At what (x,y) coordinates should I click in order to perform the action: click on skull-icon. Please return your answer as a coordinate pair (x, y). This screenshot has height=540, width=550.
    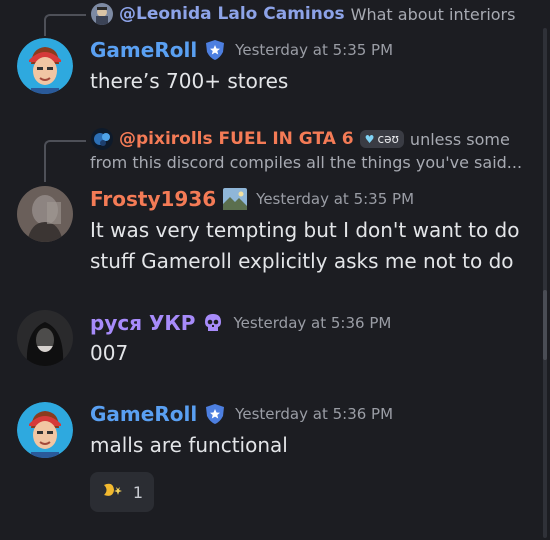
    Looking at the image, I should click on (213, 323).